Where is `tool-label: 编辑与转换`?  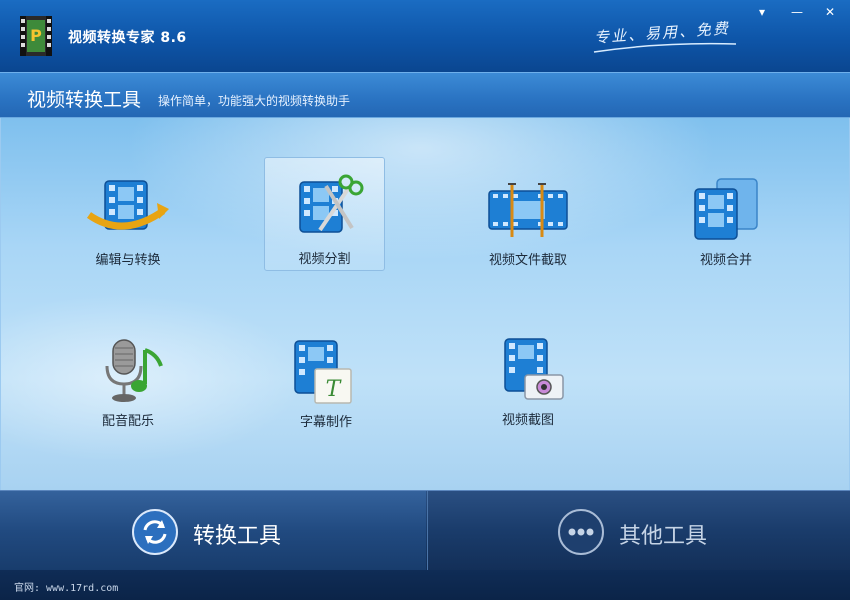 tool-label: 编辑与转换 is located at coordinates (128, 260).